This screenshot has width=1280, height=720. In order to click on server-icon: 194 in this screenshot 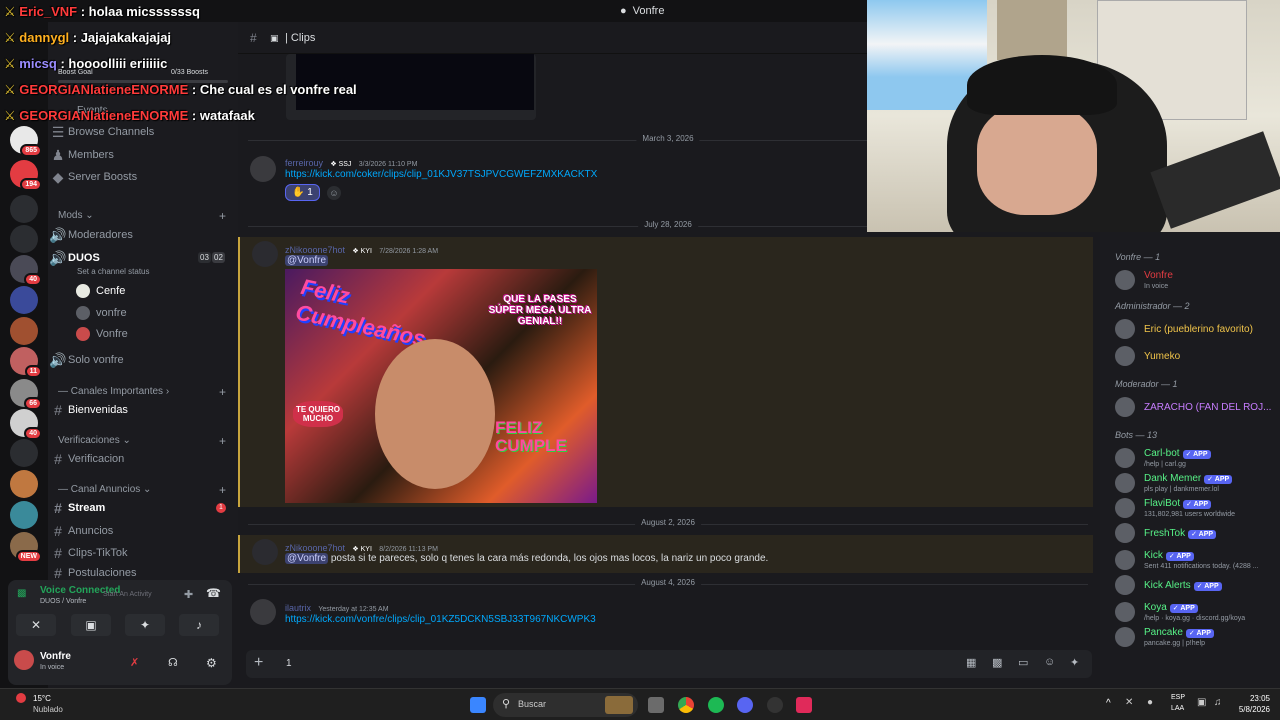, I will do `click(26, 175)`.